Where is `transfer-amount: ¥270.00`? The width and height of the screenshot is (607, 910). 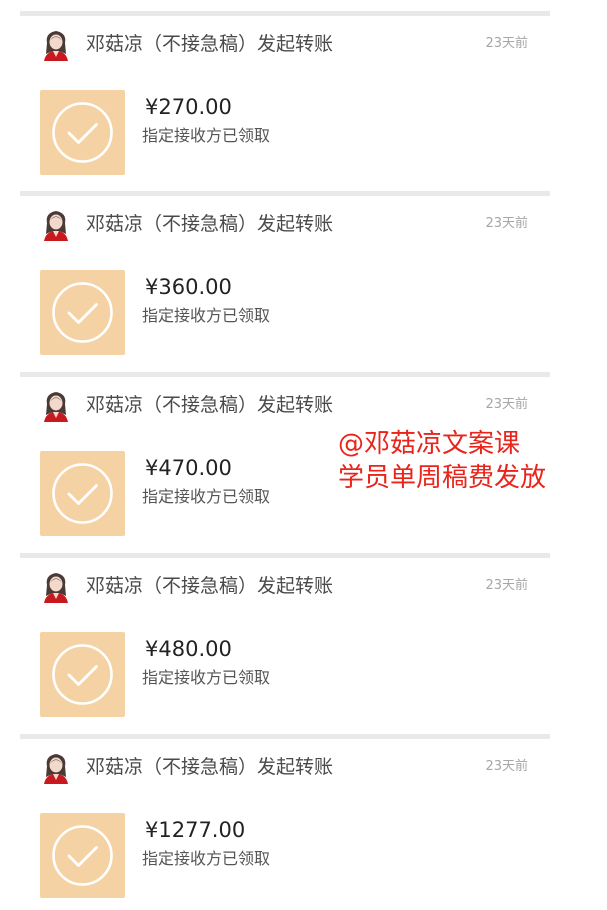
transfer-amount: ¥270.00 is located at coordinates (188, 107).